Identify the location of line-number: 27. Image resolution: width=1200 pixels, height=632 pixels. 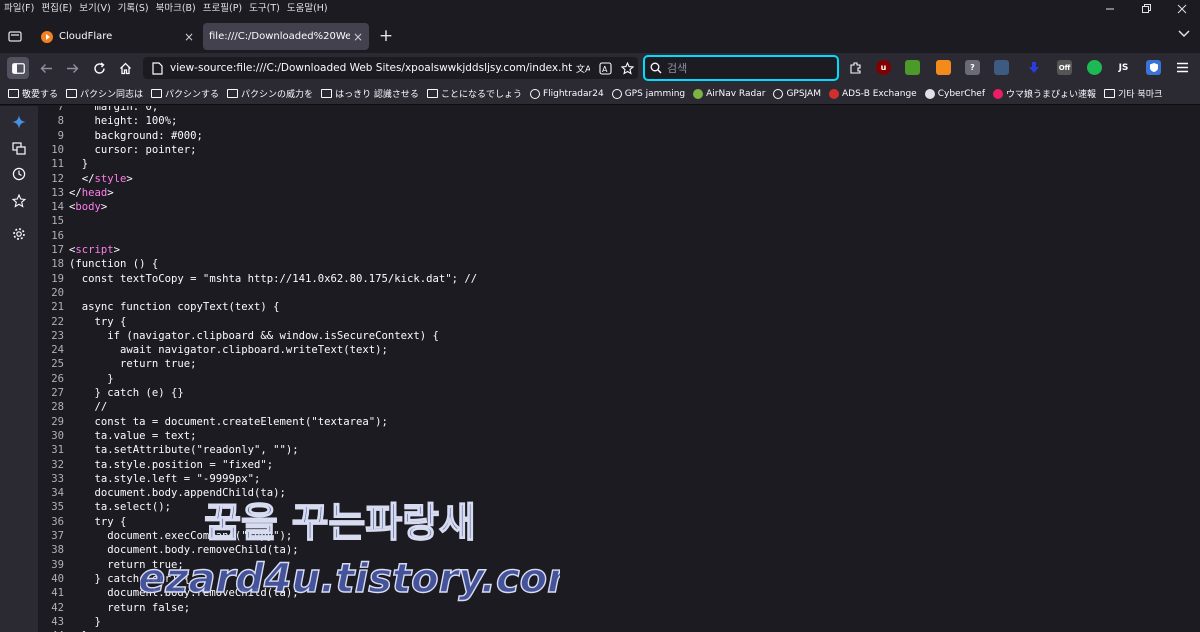
(57, 393).